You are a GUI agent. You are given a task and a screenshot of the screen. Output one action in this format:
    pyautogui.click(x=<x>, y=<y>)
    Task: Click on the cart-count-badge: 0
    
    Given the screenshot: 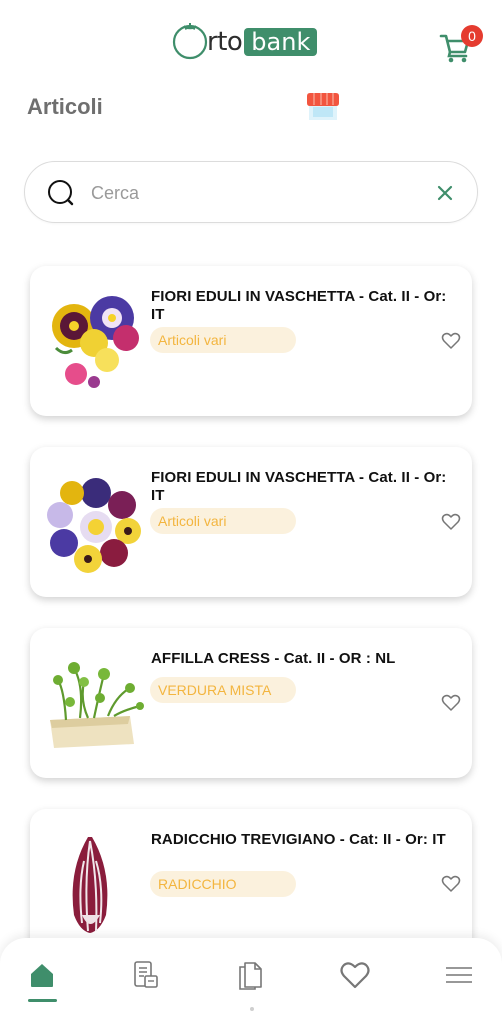 What is the action you would take?
    pyautogui.click(x=472, y=36)
    